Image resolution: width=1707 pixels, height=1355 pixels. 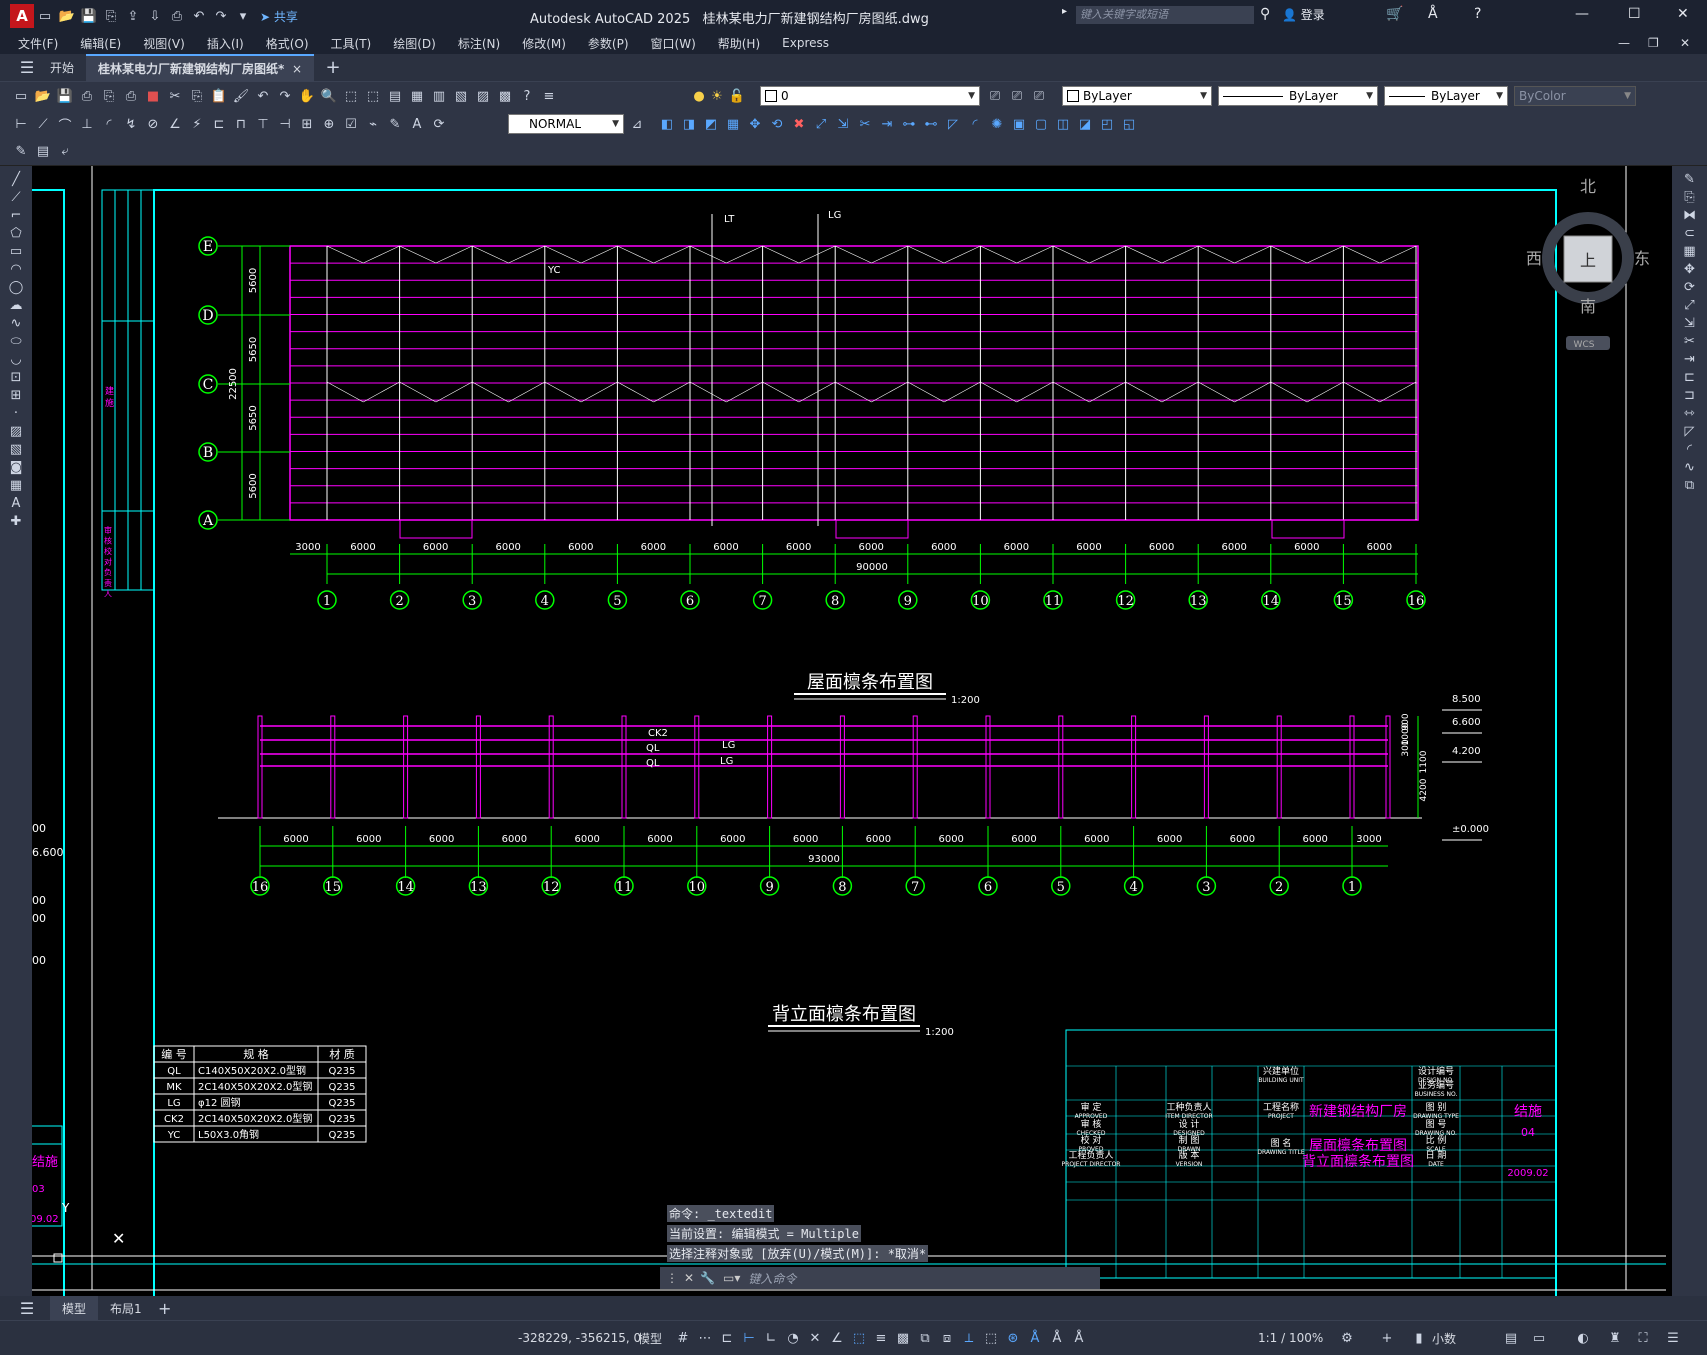 What do you see at coordinates (307, 124) in the screenshot?
I see `tolerance-icon: ⊞` at bounding box center [307, 124].